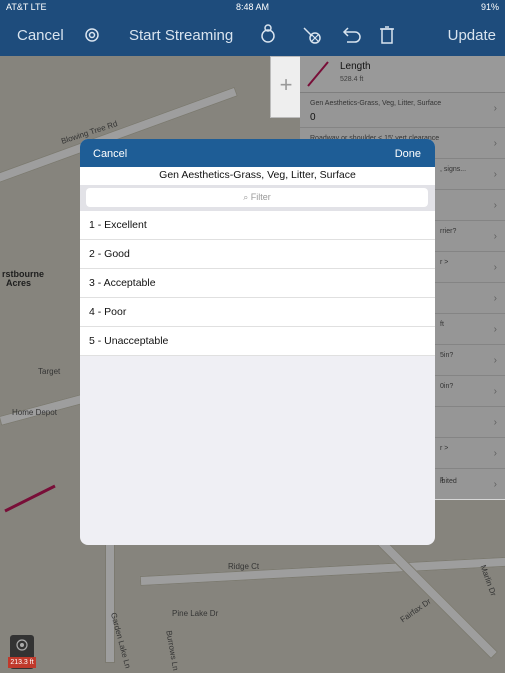  I want to click on status-bar: AT&T LTE 8:48 AM 91%, so click(252, 7).